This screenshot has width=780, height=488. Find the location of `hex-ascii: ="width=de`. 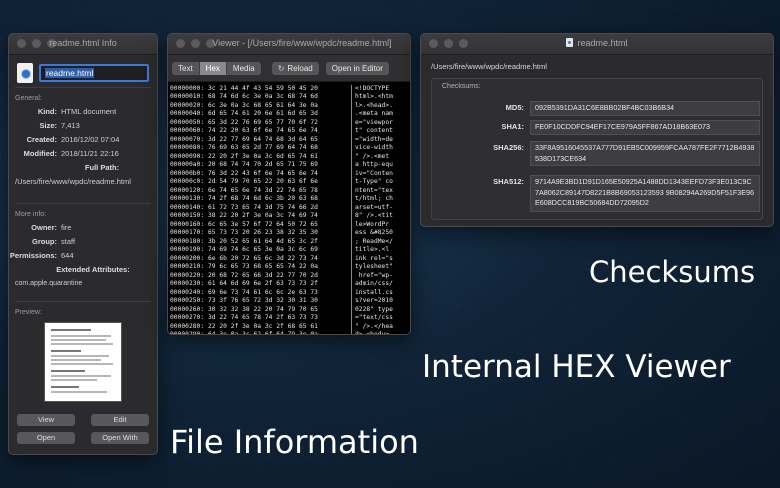

hex-ascii: ="width=de is located at coordinates (374, 139).